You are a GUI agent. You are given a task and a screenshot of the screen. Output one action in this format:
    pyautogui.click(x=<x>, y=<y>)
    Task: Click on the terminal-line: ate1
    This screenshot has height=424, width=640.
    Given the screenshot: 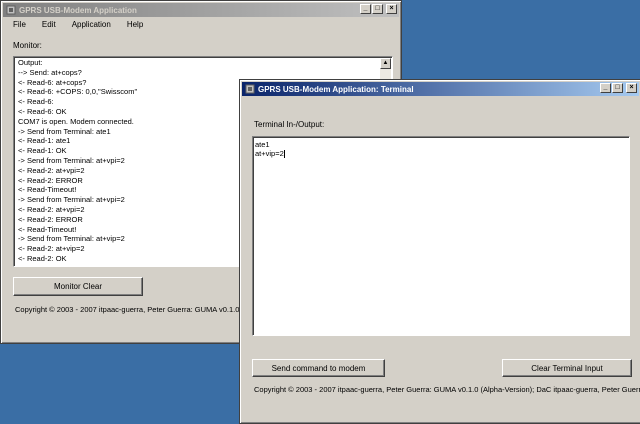 What is the action you would take?
    pyautogui.click(x=262, y=144)
    